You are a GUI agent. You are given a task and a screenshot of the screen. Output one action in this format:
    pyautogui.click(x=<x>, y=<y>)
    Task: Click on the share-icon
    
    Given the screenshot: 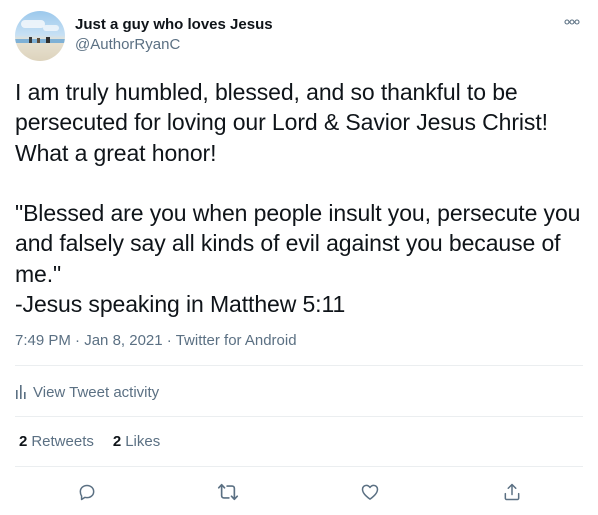 What is the action you would take?
    pyautogui.click(x=512, y=492)
    